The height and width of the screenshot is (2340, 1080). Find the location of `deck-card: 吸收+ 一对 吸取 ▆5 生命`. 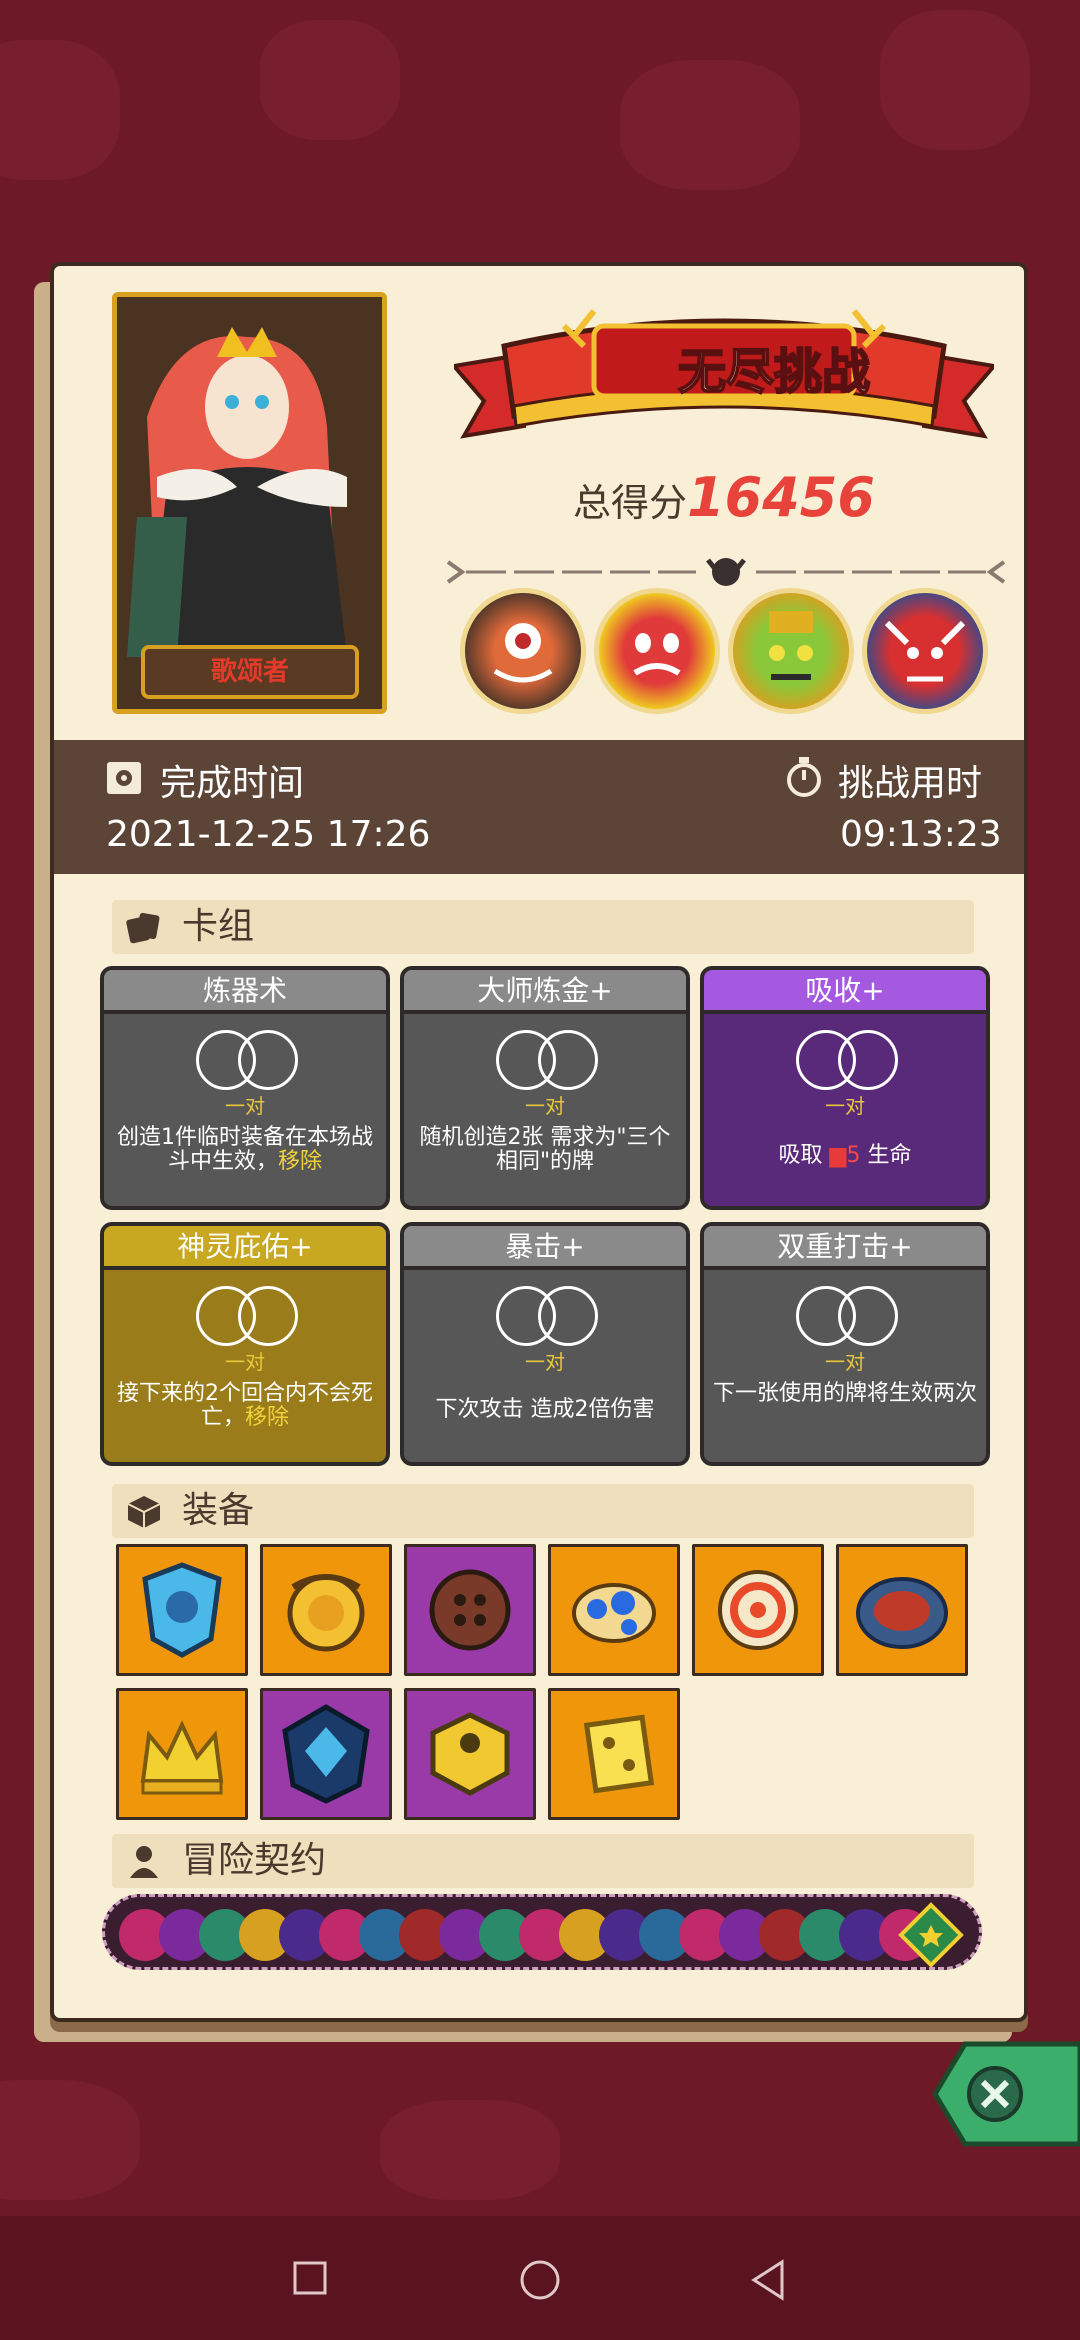

deck-card: 吸收+ 一对 吸取 ▆5 生命 is located at coordinates (845, 1088).